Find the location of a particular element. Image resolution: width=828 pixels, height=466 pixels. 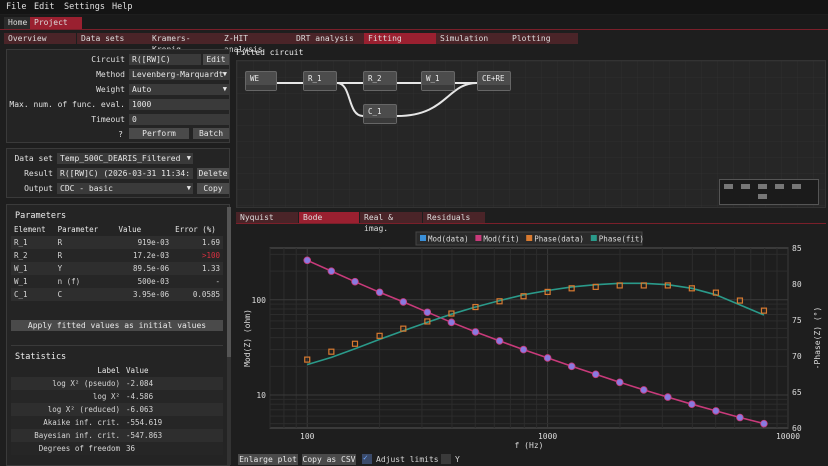

y-right-tick-label: 85 is located at coordinates (797, 248).